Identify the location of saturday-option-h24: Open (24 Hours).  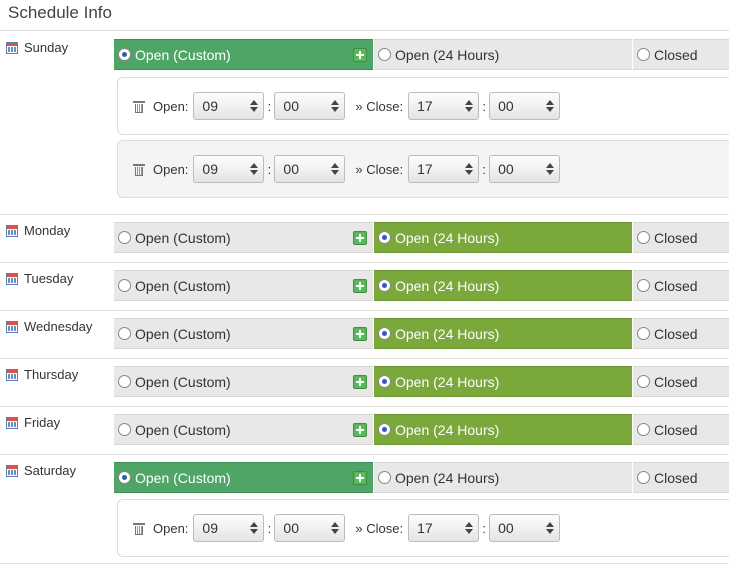
(503, 477).